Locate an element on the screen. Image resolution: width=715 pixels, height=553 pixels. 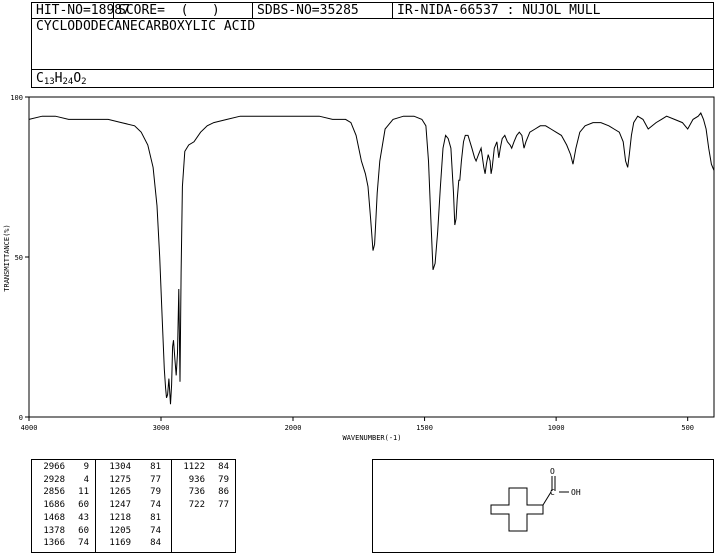
peak-row: 1275 77 is located at coordinates (133, 481).